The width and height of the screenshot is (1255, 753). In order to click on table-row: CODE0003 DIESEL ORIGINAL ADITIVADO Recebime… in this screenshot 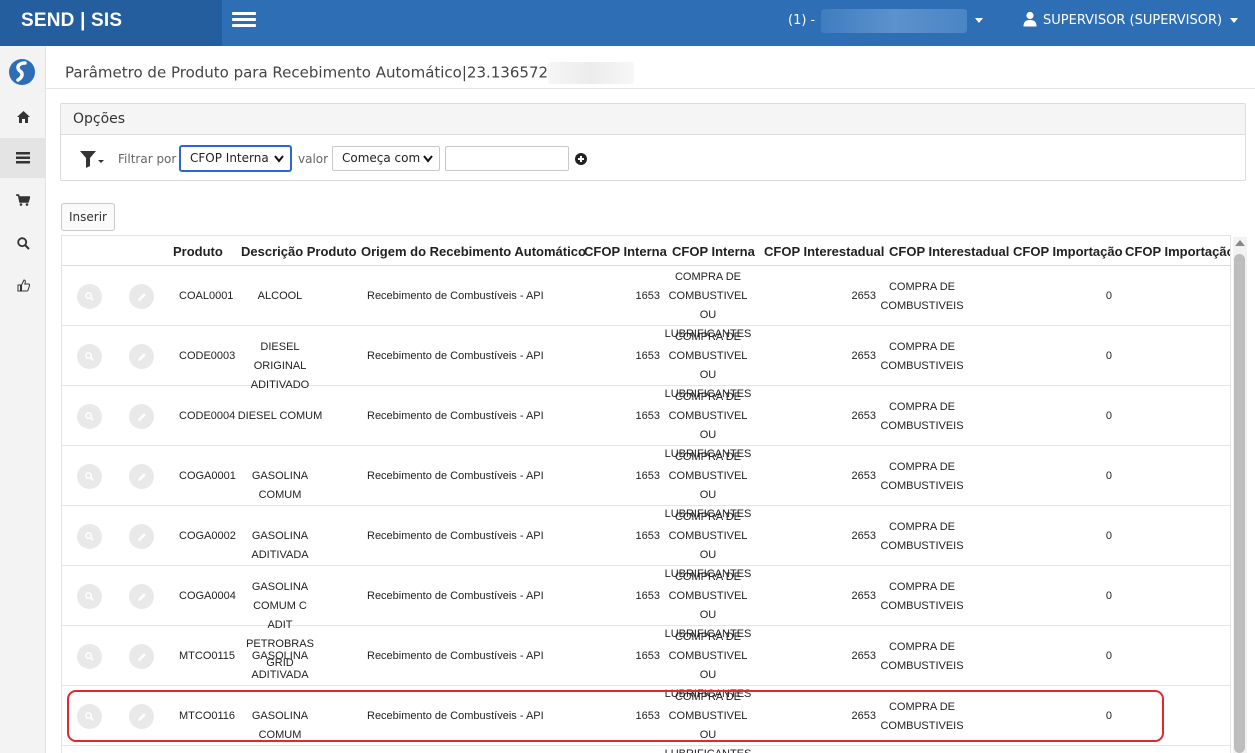, I will do `click(646, 363)`.